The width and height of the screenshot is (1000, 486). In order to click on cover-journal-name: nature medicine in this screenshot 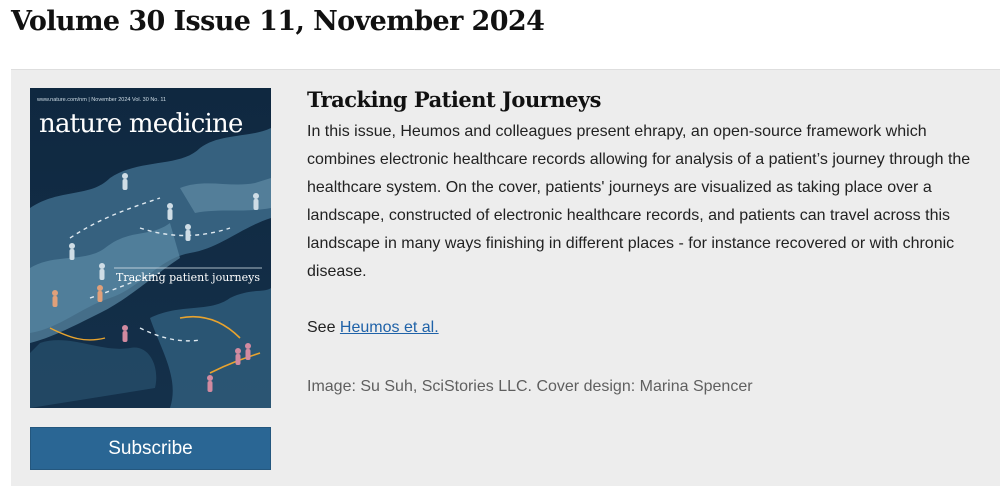, I will do `click(141, 124)`.